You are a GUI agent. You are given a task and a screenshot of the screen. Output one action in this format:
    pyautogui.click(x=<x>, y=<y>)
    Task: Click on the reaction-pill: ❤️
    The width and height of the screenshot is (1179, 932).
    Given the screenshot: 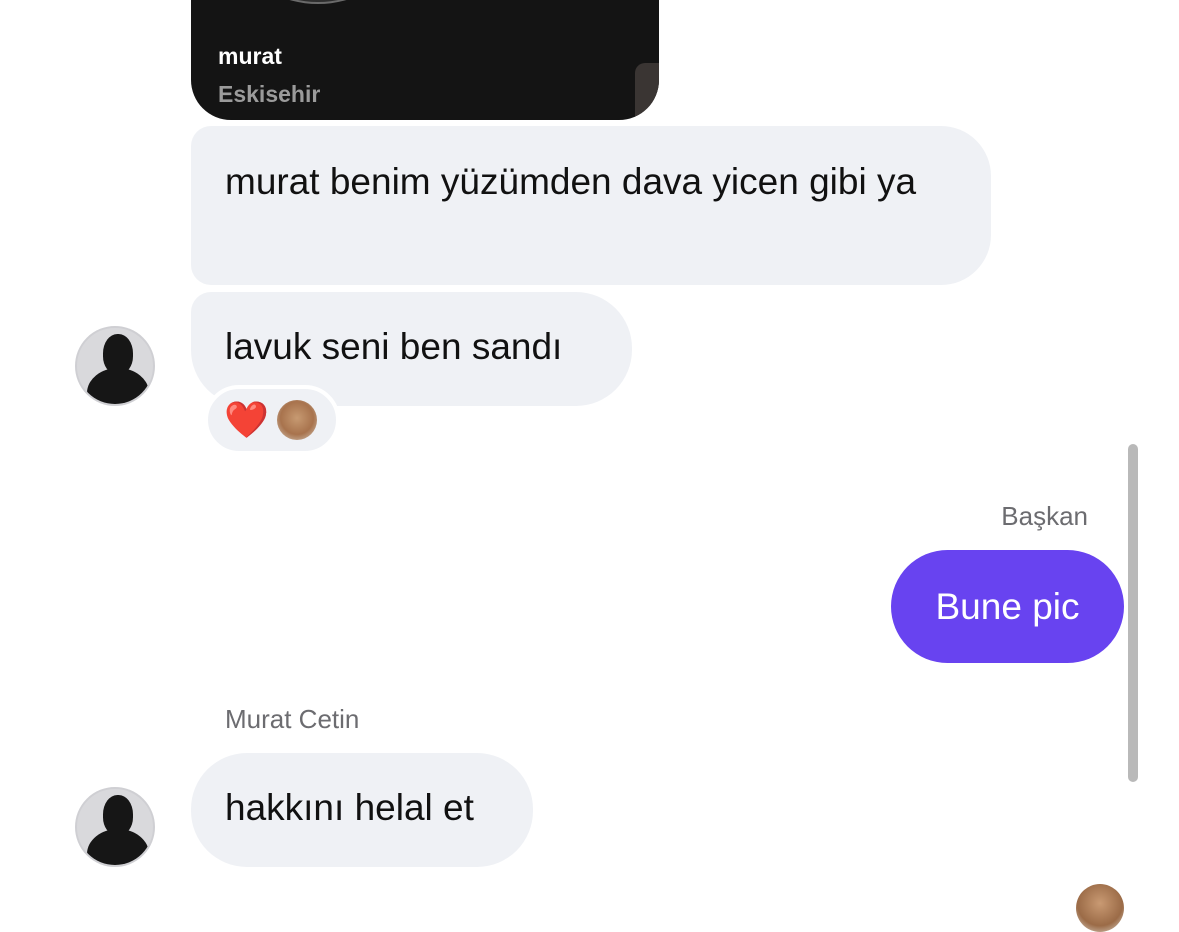 What is the action you would take?
    pyautogui.click(x=272, y=420)
    